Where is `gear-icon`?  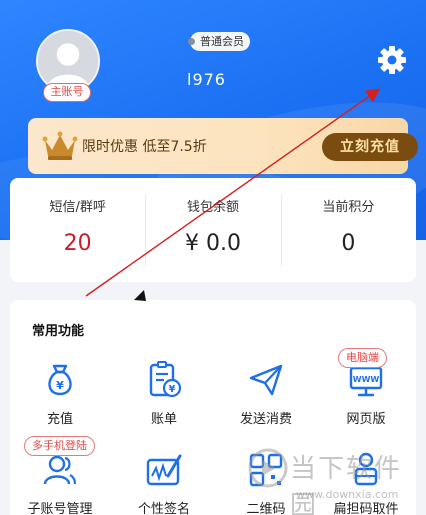 gear-icon is located at coordinates (392, 60).